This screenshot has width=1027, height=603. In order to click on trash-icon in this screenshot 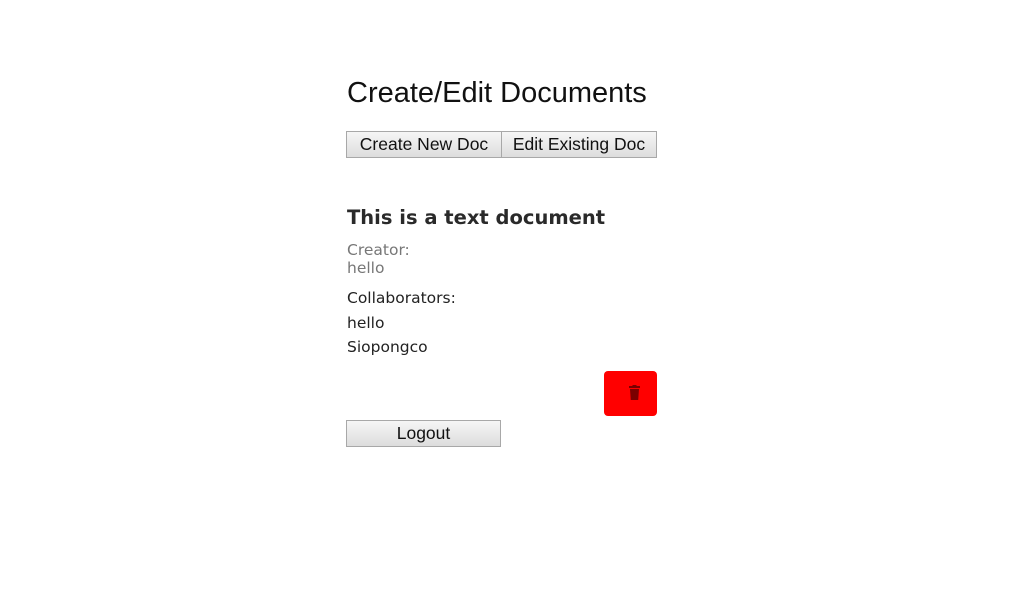, I will do `click(634, 392)`.